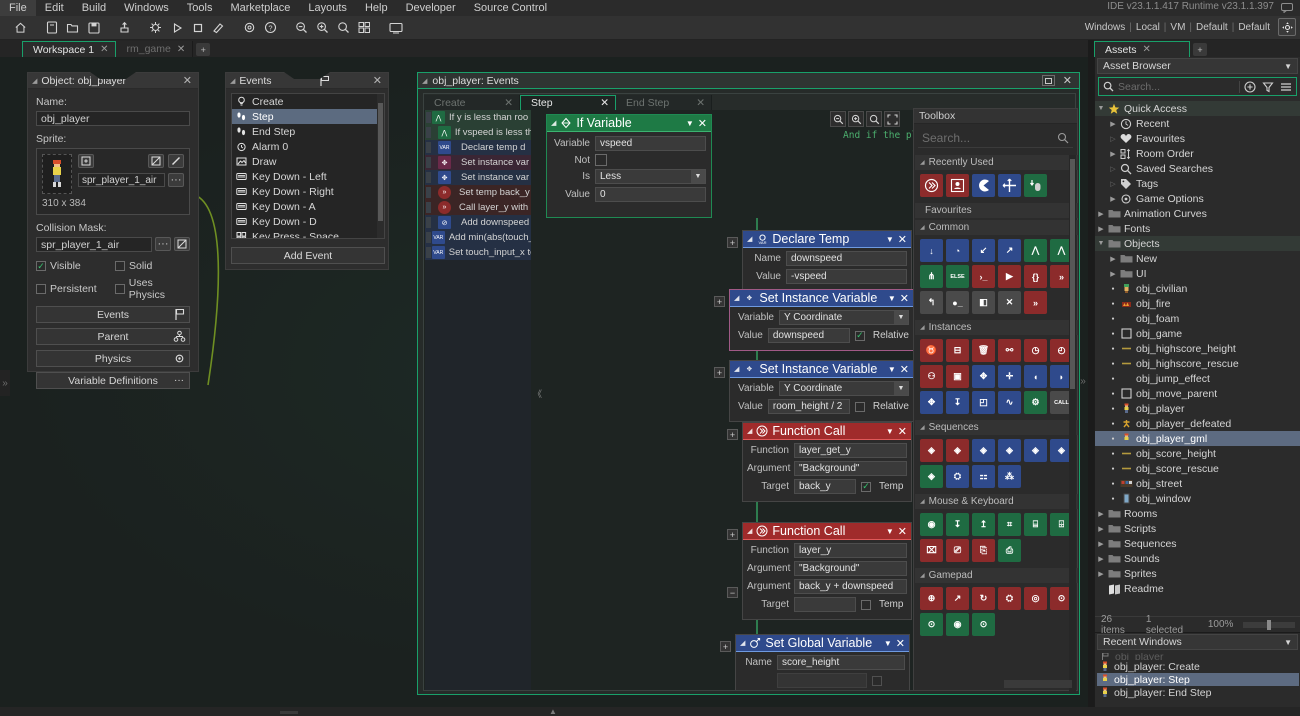 Image resolution: width=1300 pixels, height=716 pixels. Describe the element at coordinates (1048, 80) in the screenshot. I see `maximize-icon` at that location.